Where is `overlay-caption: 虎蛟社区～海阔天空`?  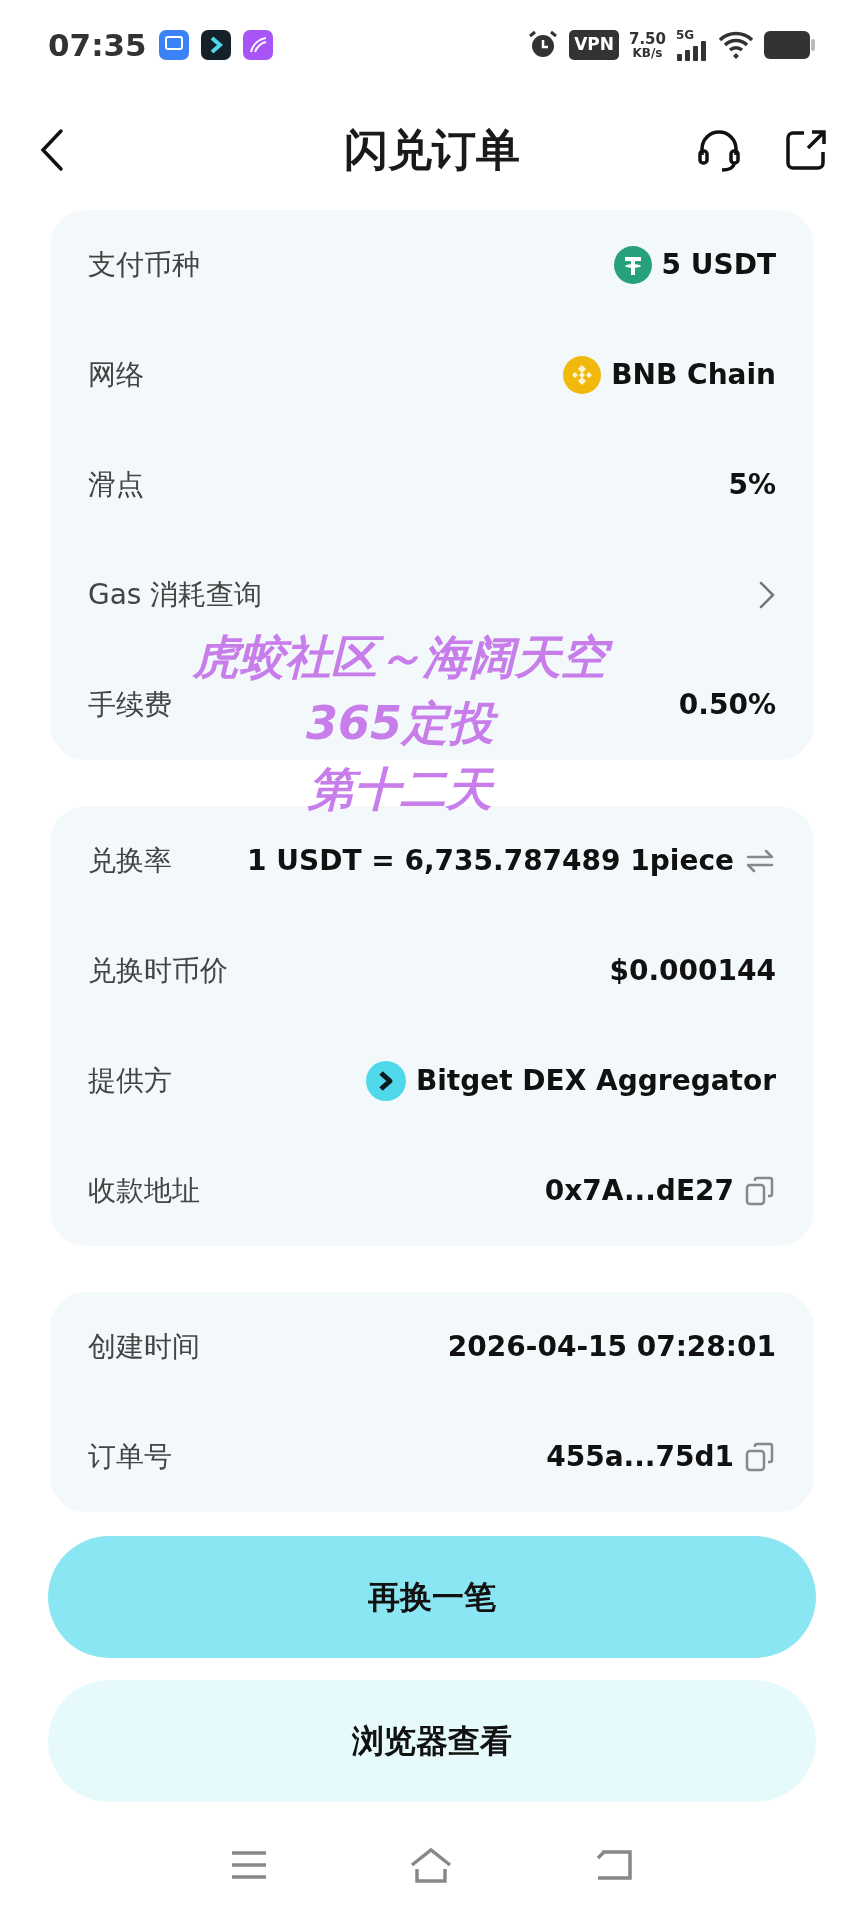 overlay-caption: 虎蛟社区～海阔天空 is located at coordinates (400, 657).